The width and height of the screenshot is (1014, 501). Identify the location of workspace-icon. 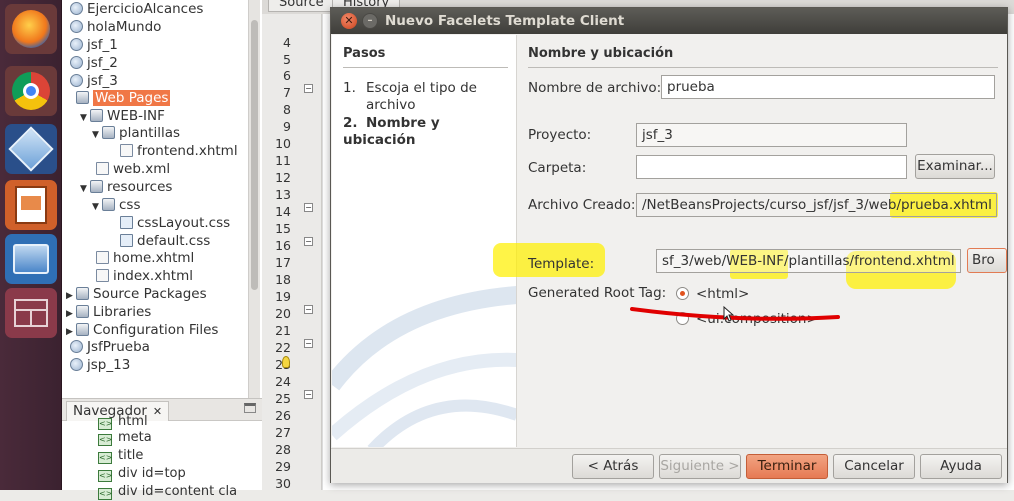
(31, 313).